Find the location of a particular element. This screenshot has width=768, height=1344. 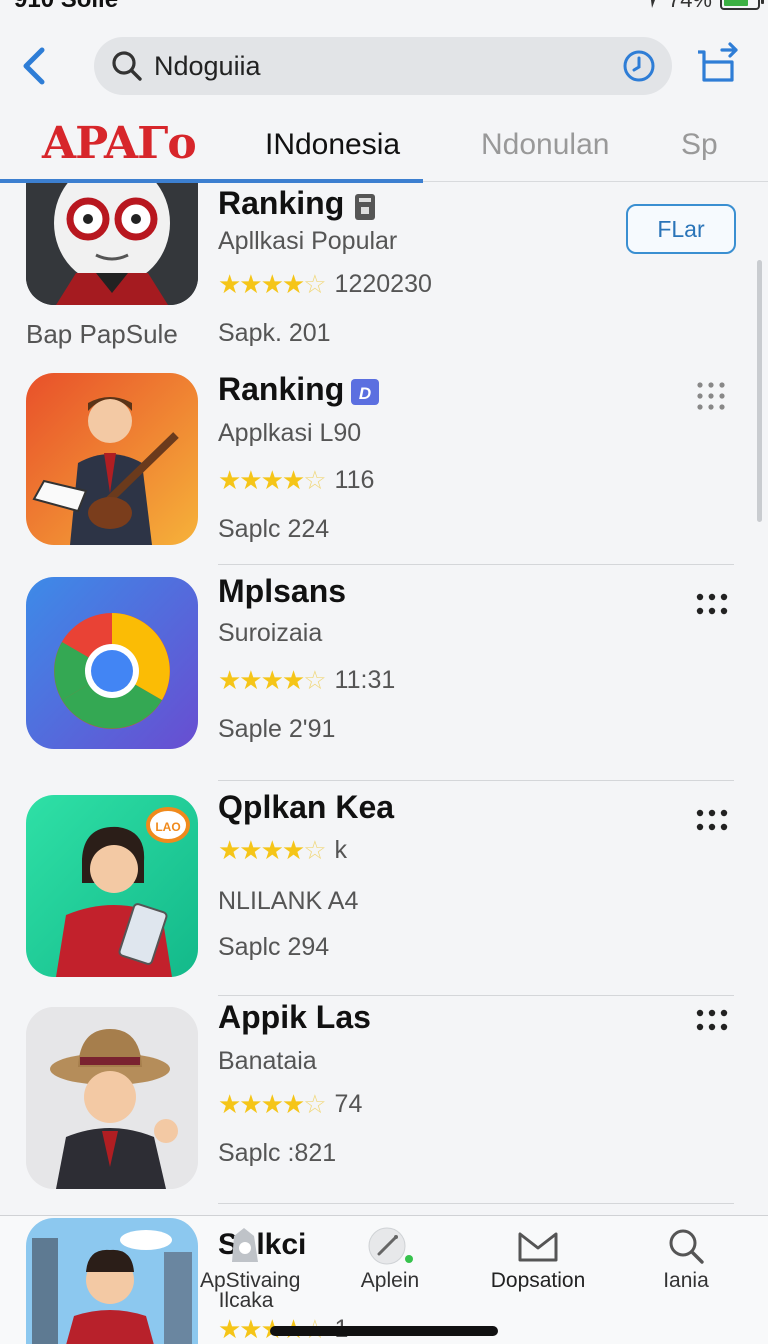

svg-text: D is located at coordinates (365, 393).